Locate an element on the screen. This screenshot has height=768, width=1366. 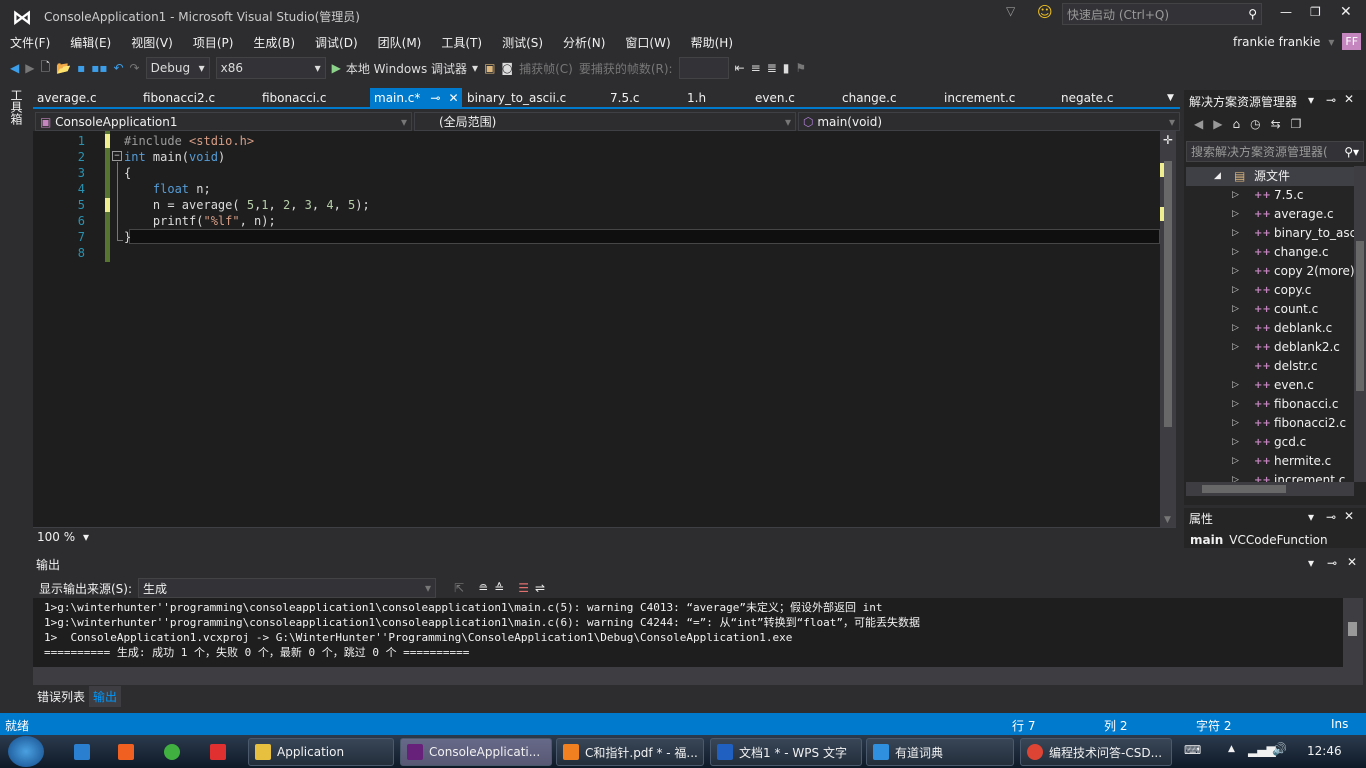
menu-build: 生成(B) is located at coordinates (274, 42).